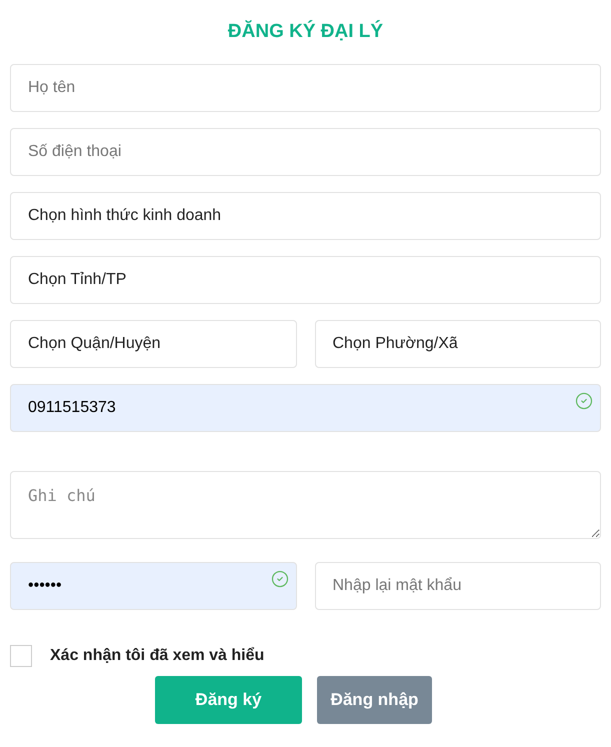  Describe the element at coordinates (157, 656) in the screenshot. I see `agree-label: Xác nhận tôi đã xem và hiểu` at that location.